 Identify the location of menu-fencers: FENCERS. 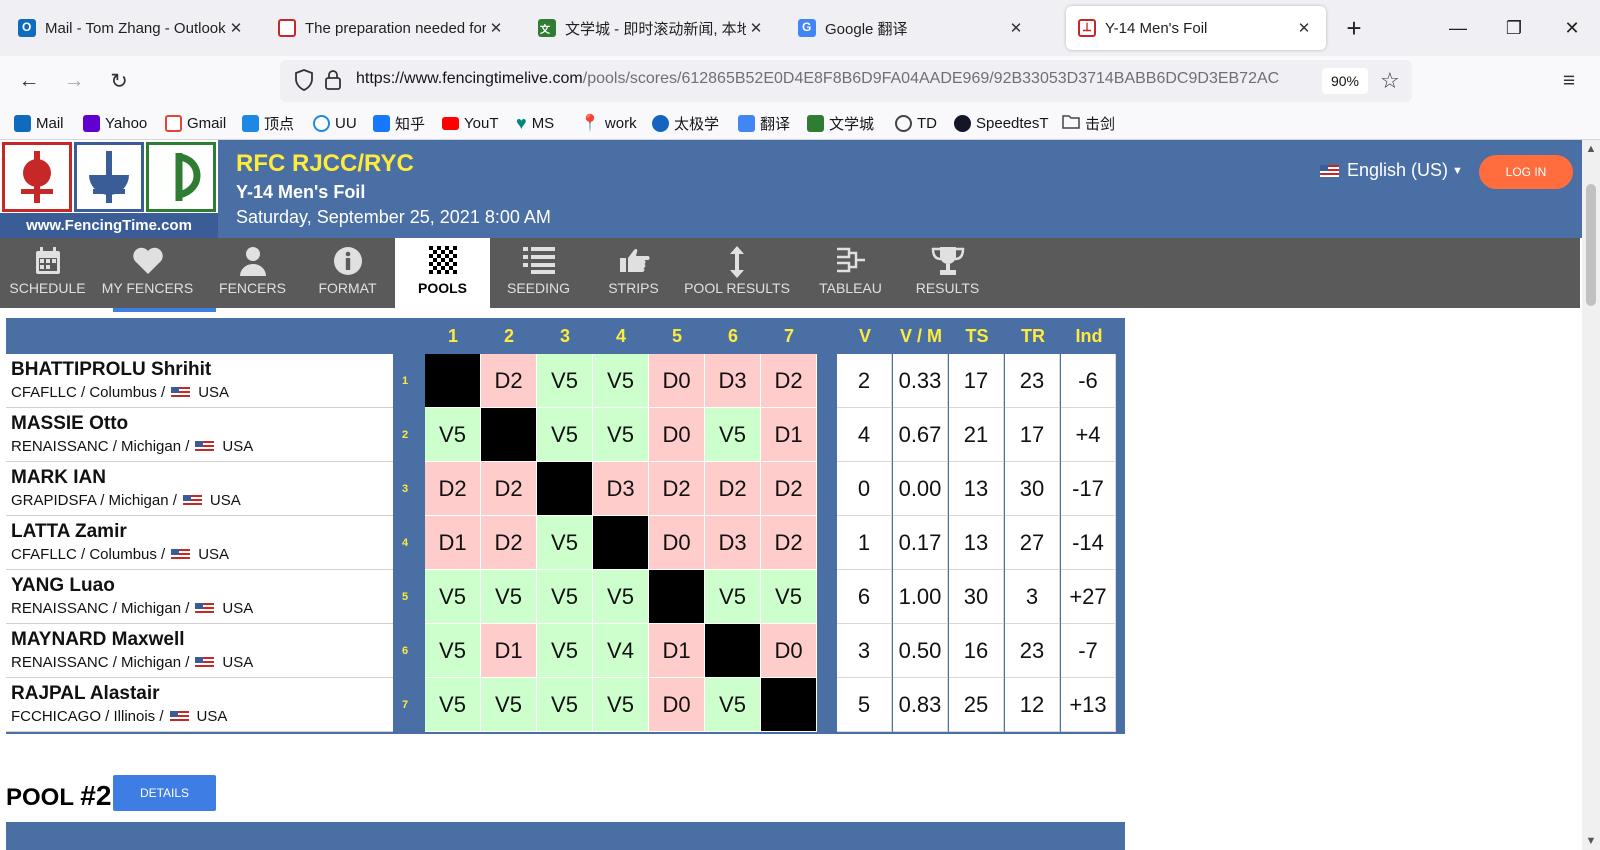
(252, 273).